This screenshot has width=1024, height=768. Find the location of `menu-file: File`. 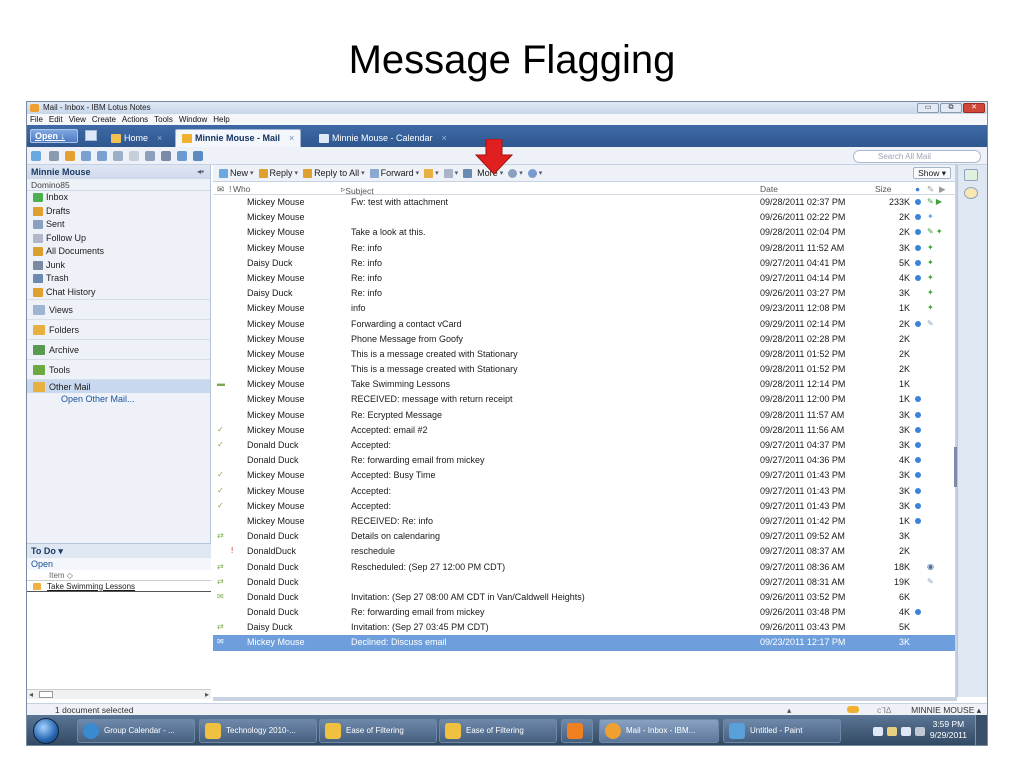

menu-file: File is located at coordinates (36, 119).